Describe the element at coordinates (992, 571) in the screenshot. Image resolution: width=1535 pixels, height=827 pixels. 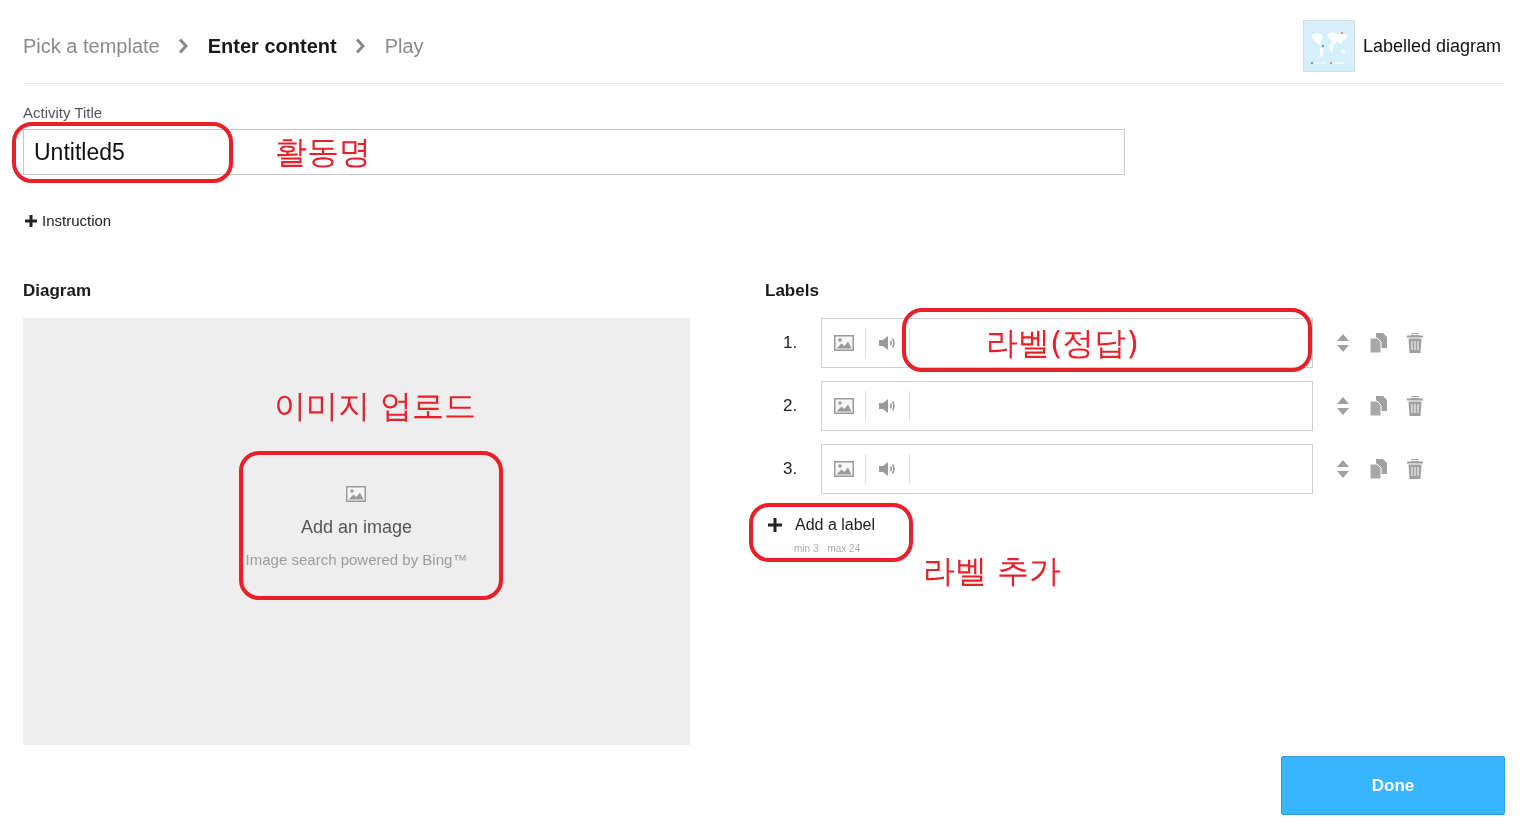
I see `annotation-text: 라벨 추가` at that location.